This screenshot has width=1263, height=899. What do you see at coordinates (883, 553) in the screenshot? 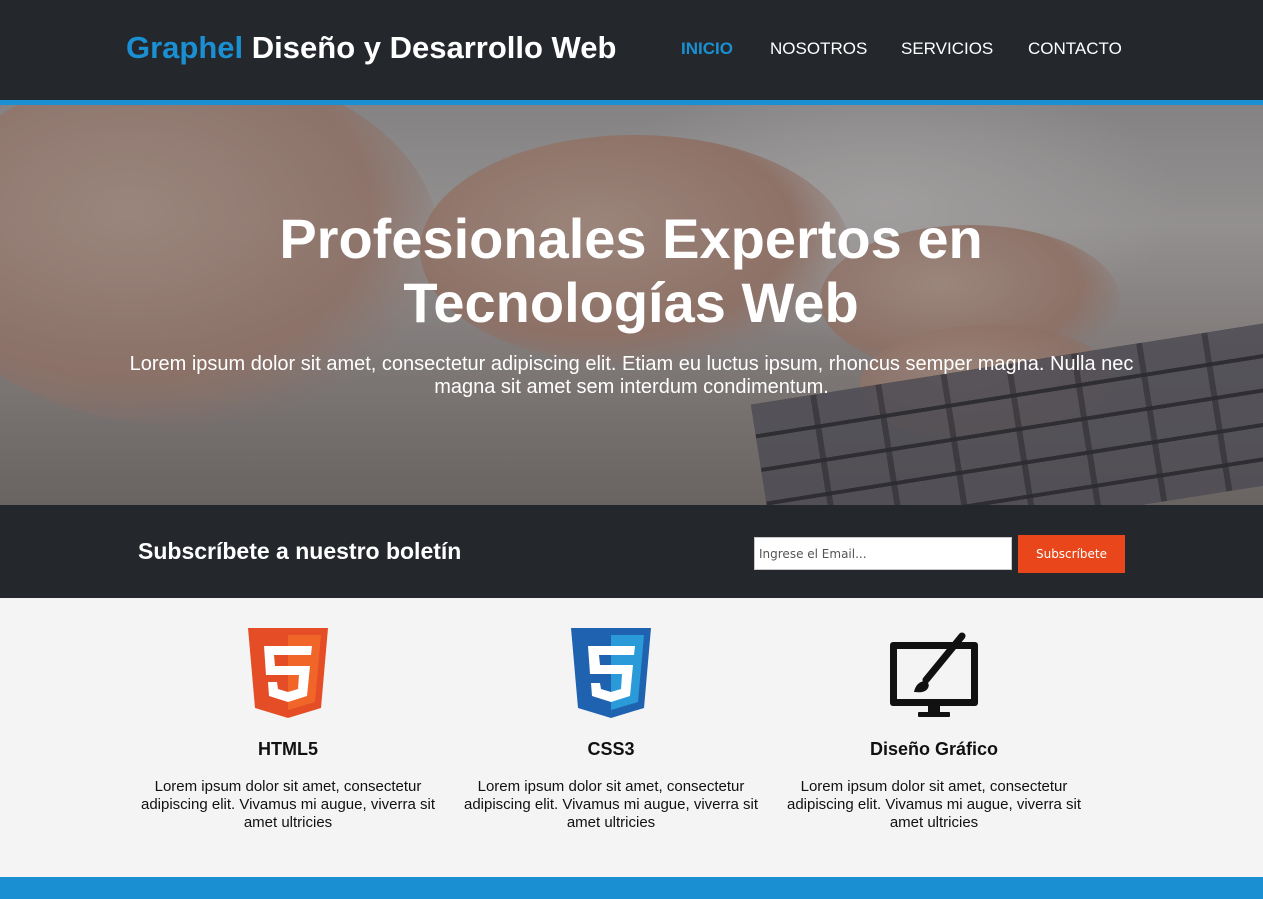
I see `email-input` at bounding box center [883, 553].